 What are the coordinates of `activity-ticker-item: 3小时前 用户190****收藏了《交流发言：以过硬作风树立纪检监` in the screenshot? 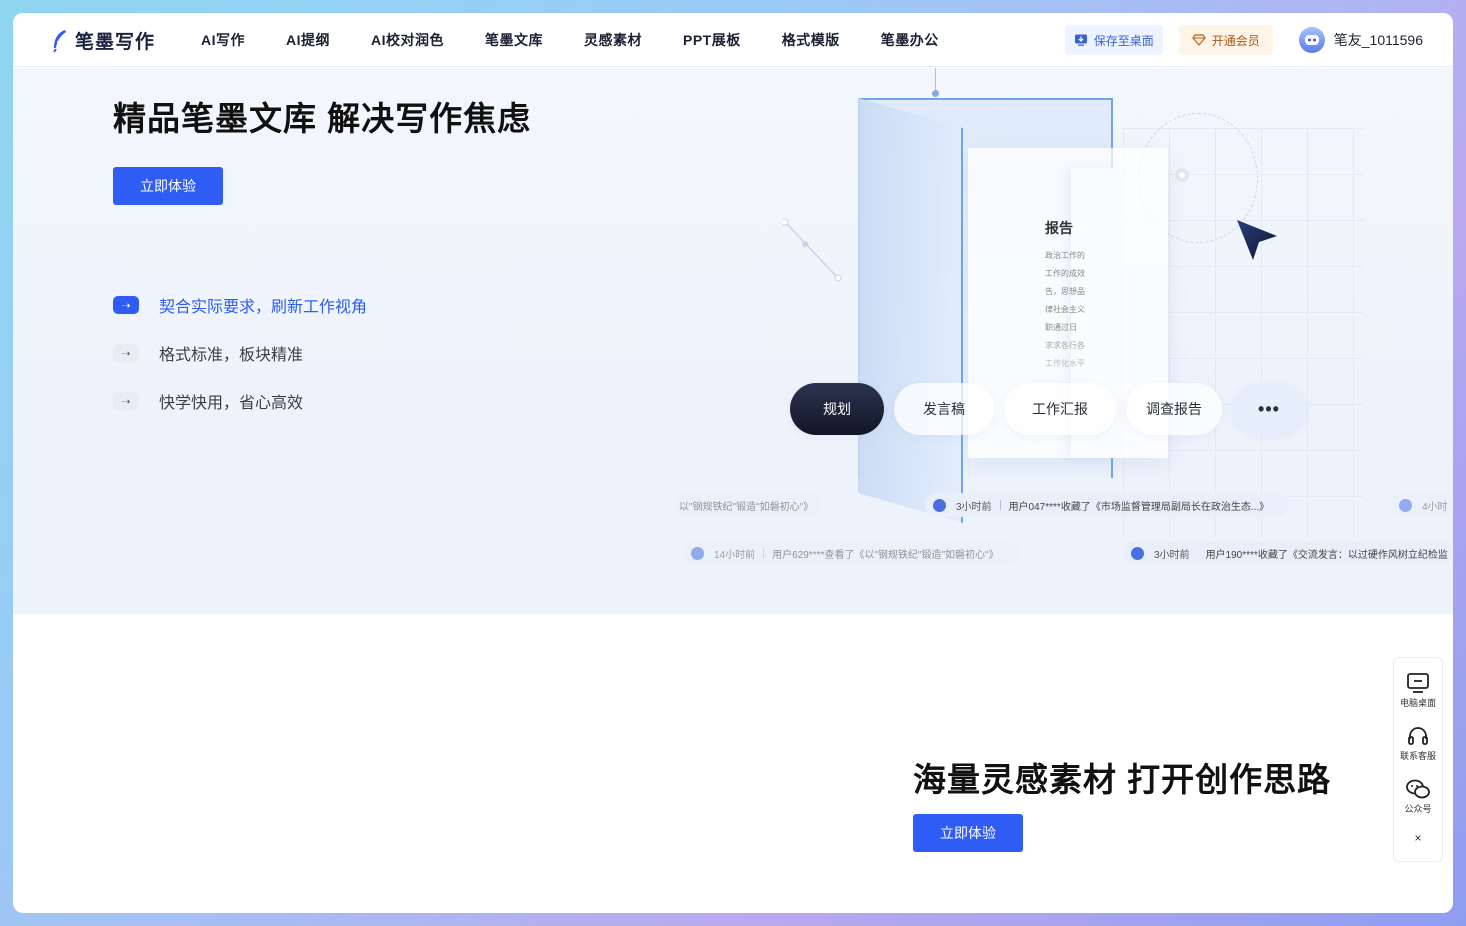 It's located at (1288, 553).